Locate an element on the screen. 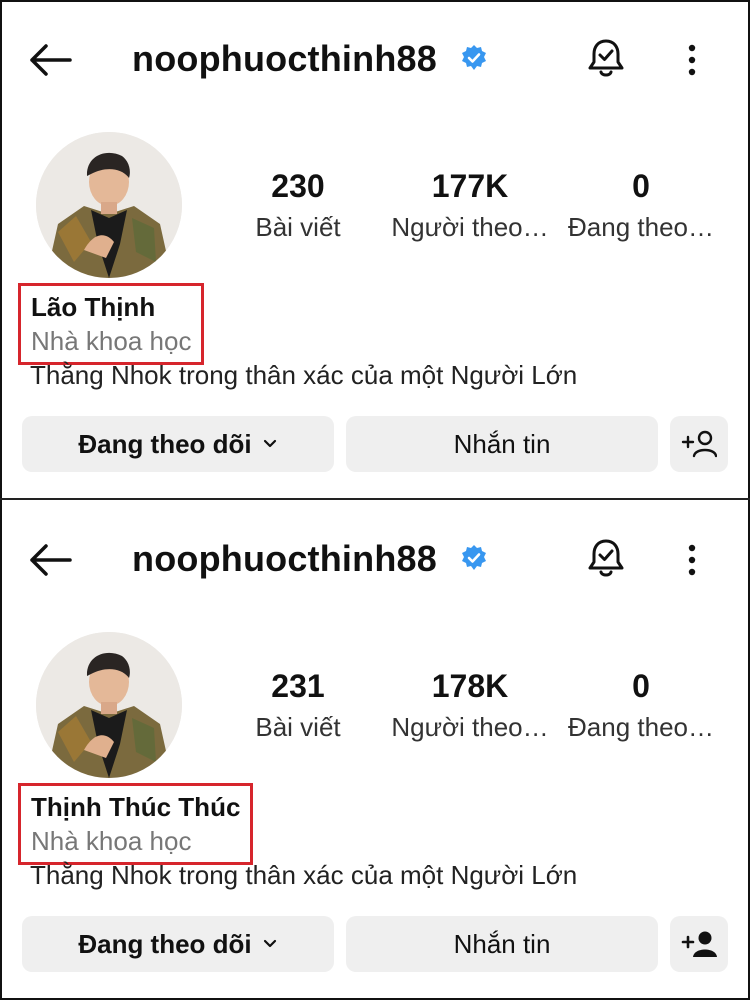 The height and width of the screenshot is (1000, 750). stat-posts: 230 Bài viết is located at coordinates (298, 204).